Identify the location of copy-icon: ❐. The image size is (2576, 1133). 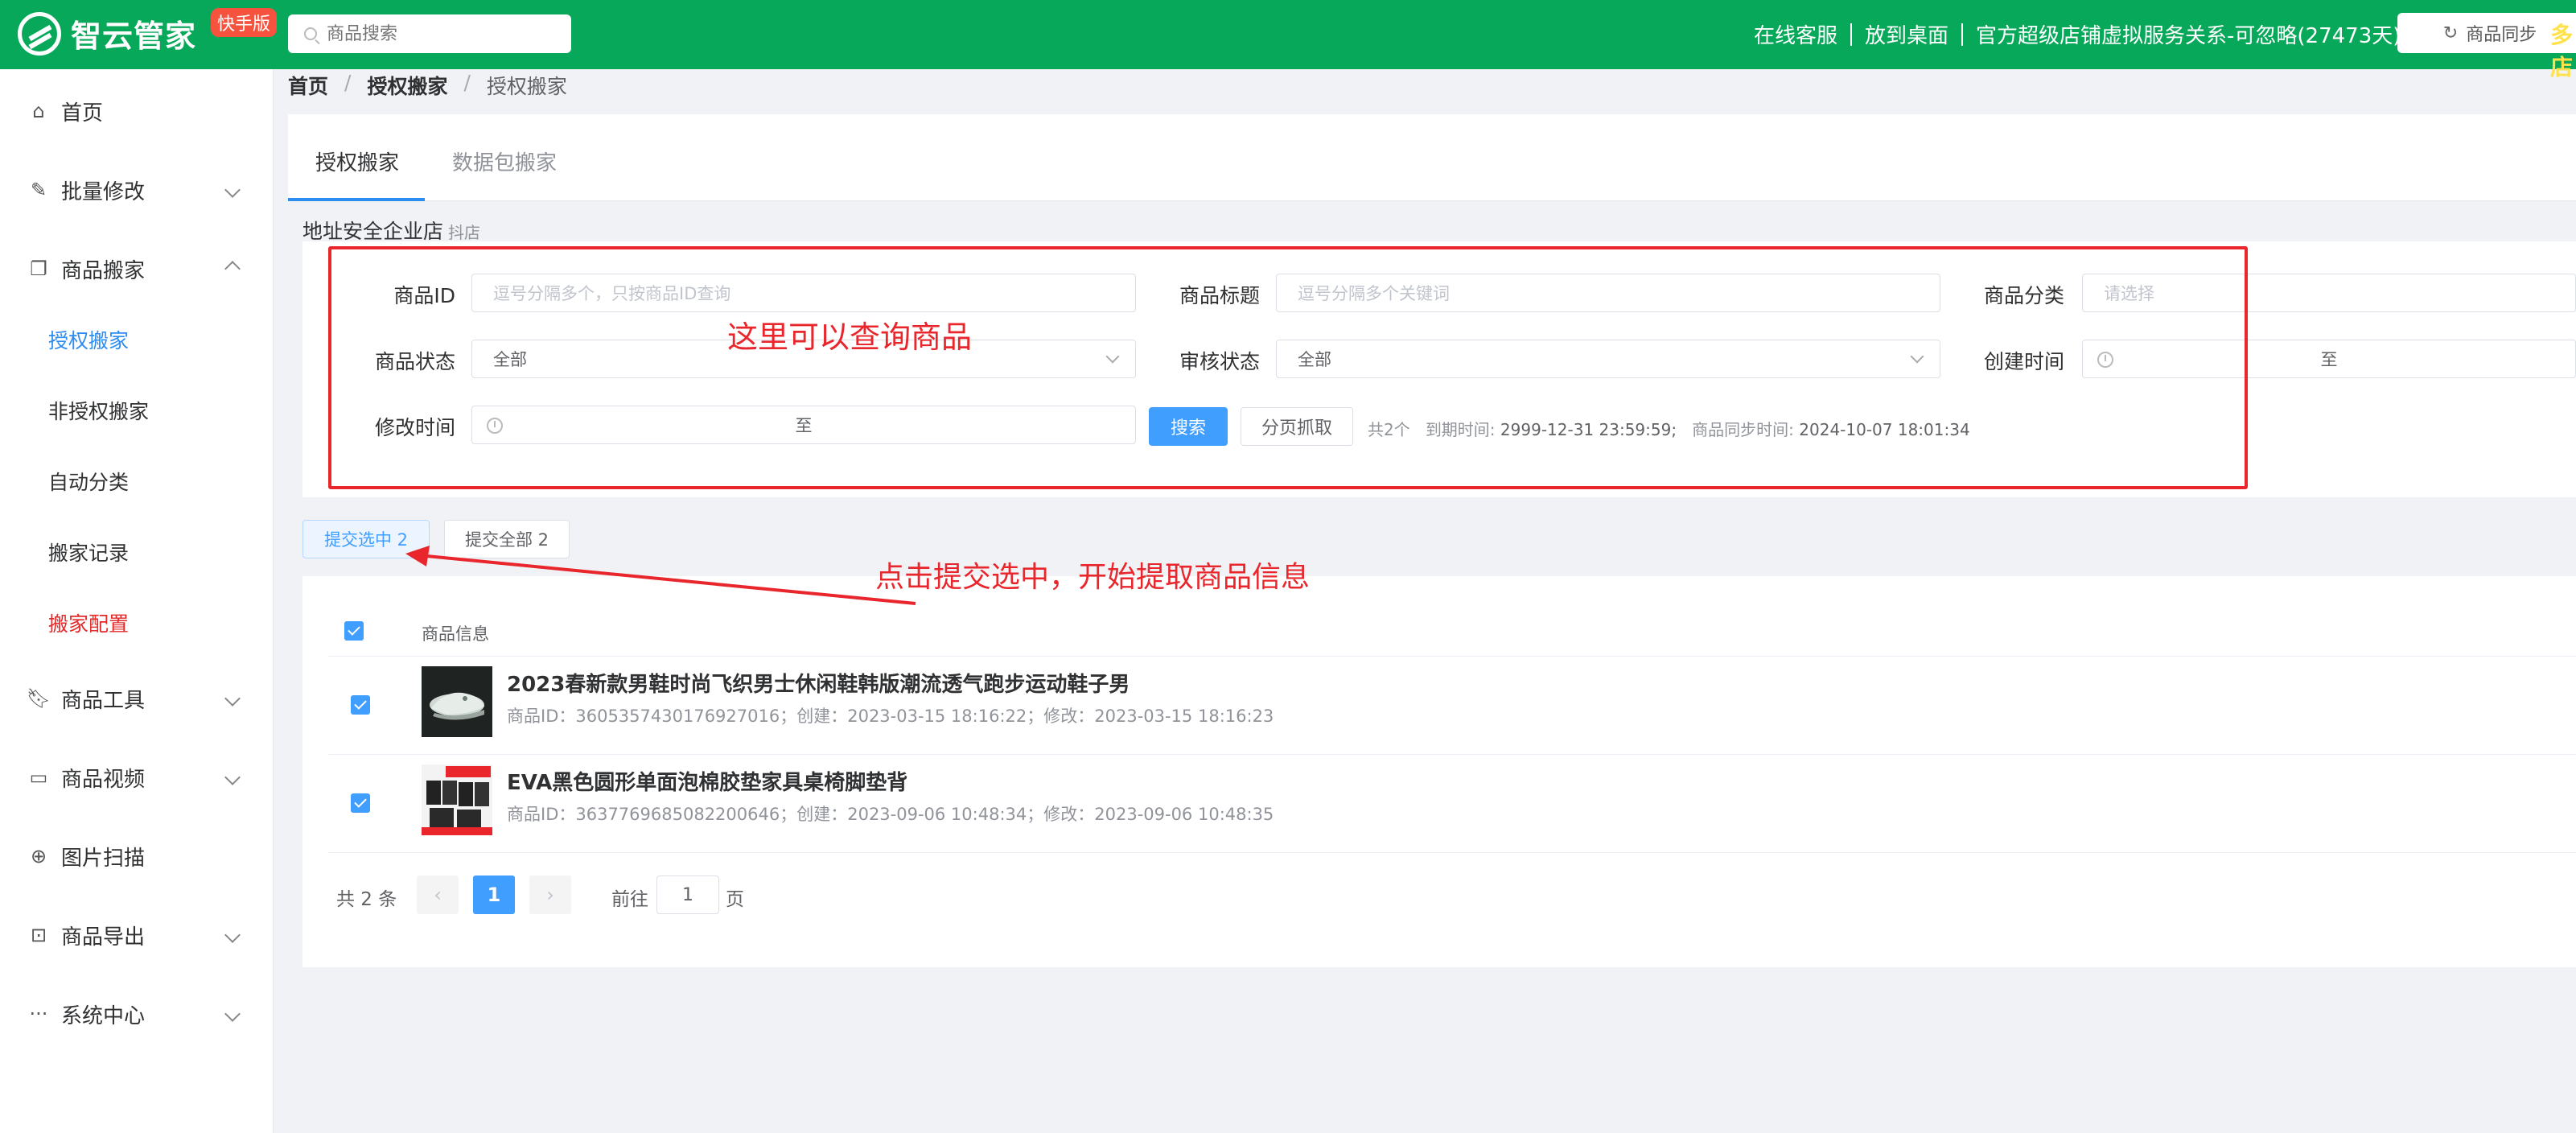
(38, 269).